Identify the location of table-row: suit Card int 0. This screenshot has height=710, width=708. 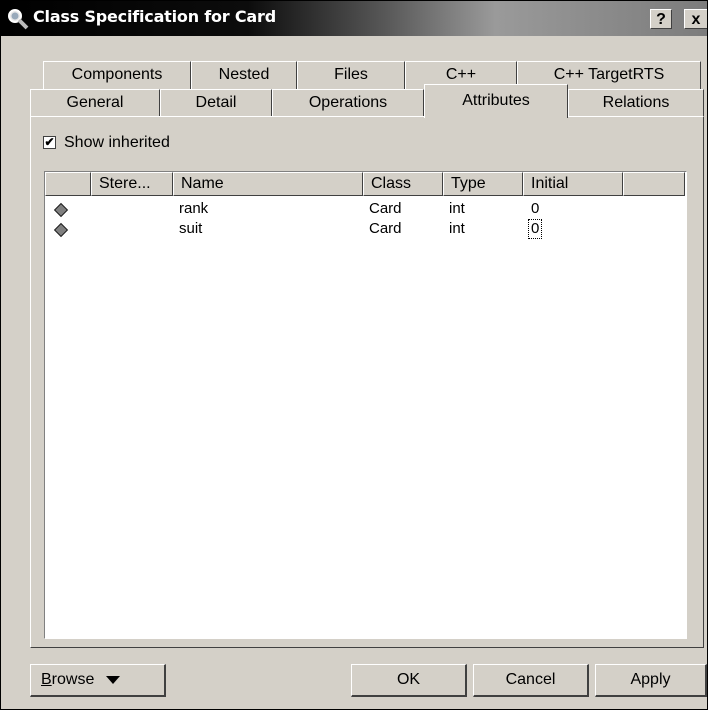
(365, 229).